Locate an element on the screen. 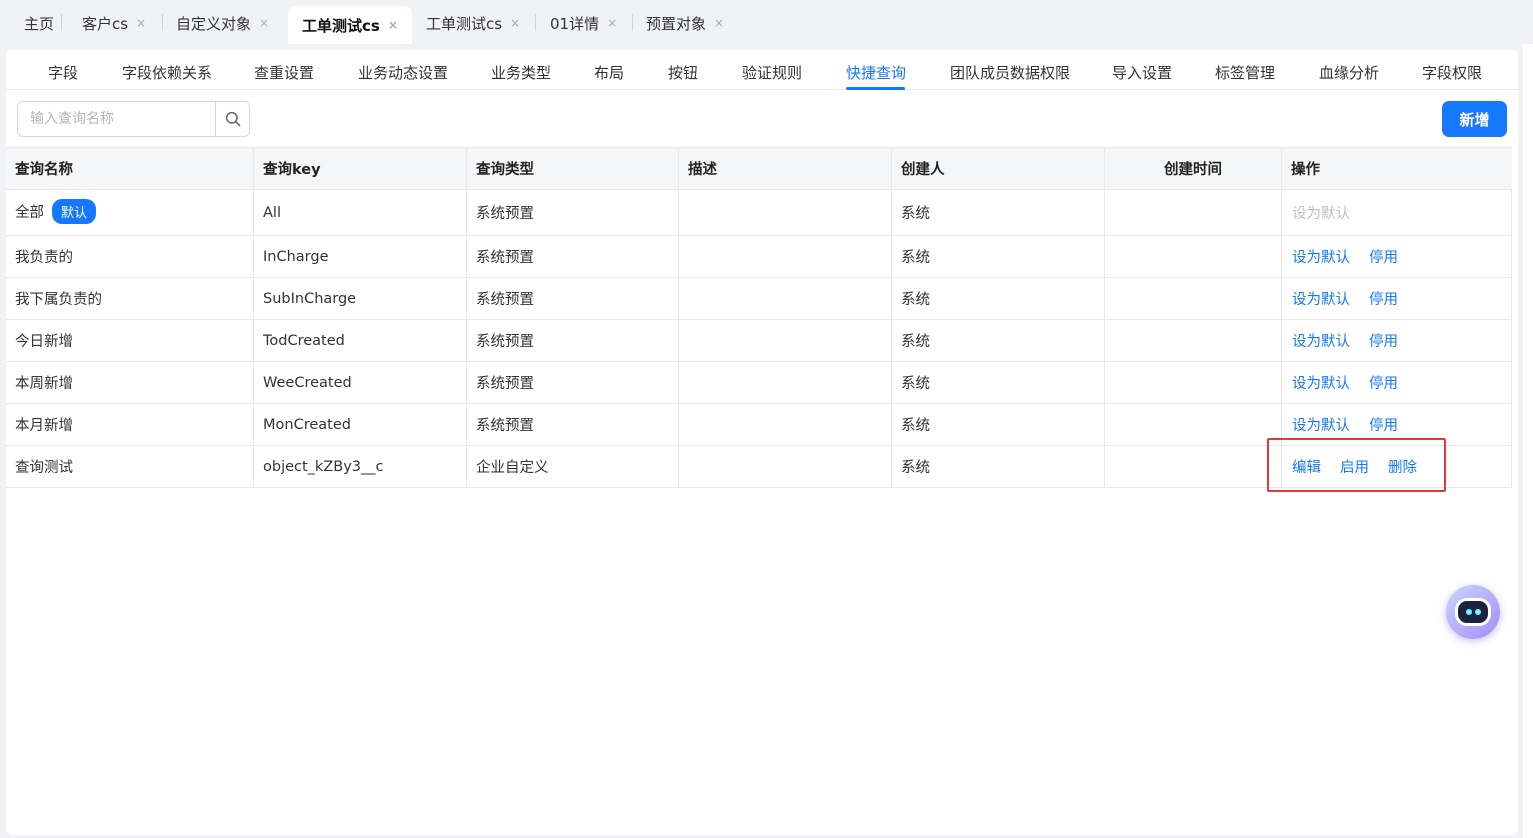 Image resolution: width=1533 pixels, height=838 pixels. subnav-item-12: 血缘分析 is located at coordinates (1349, 72).